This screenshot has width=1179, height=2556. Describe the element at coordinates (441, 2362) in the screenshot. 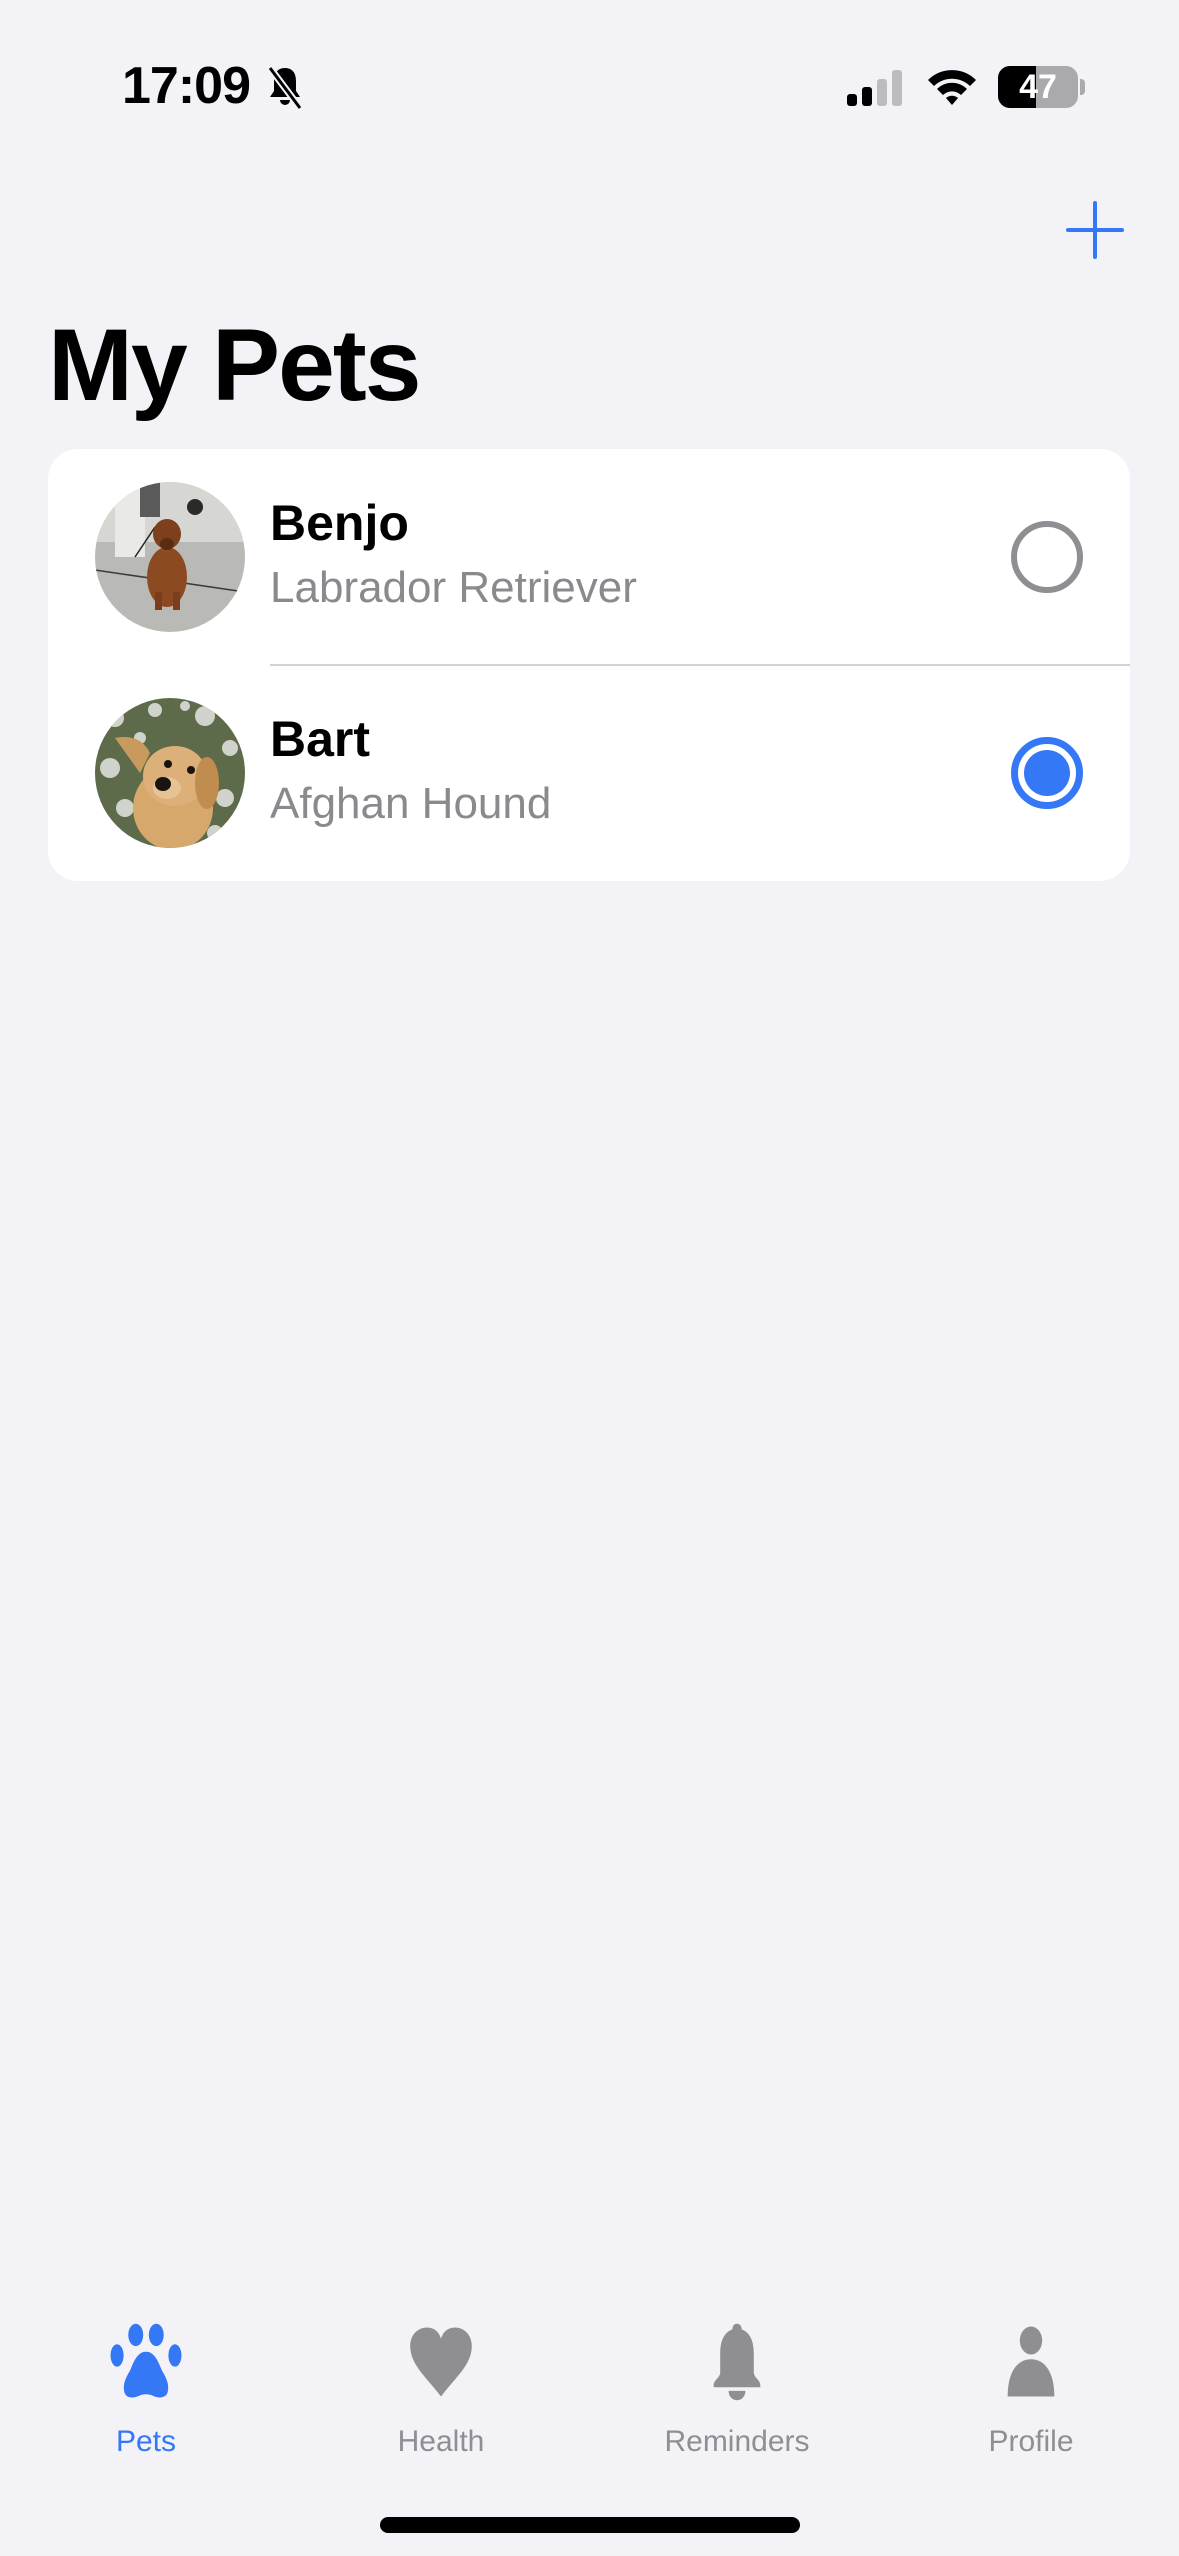

I see `heart-icon` at that location.